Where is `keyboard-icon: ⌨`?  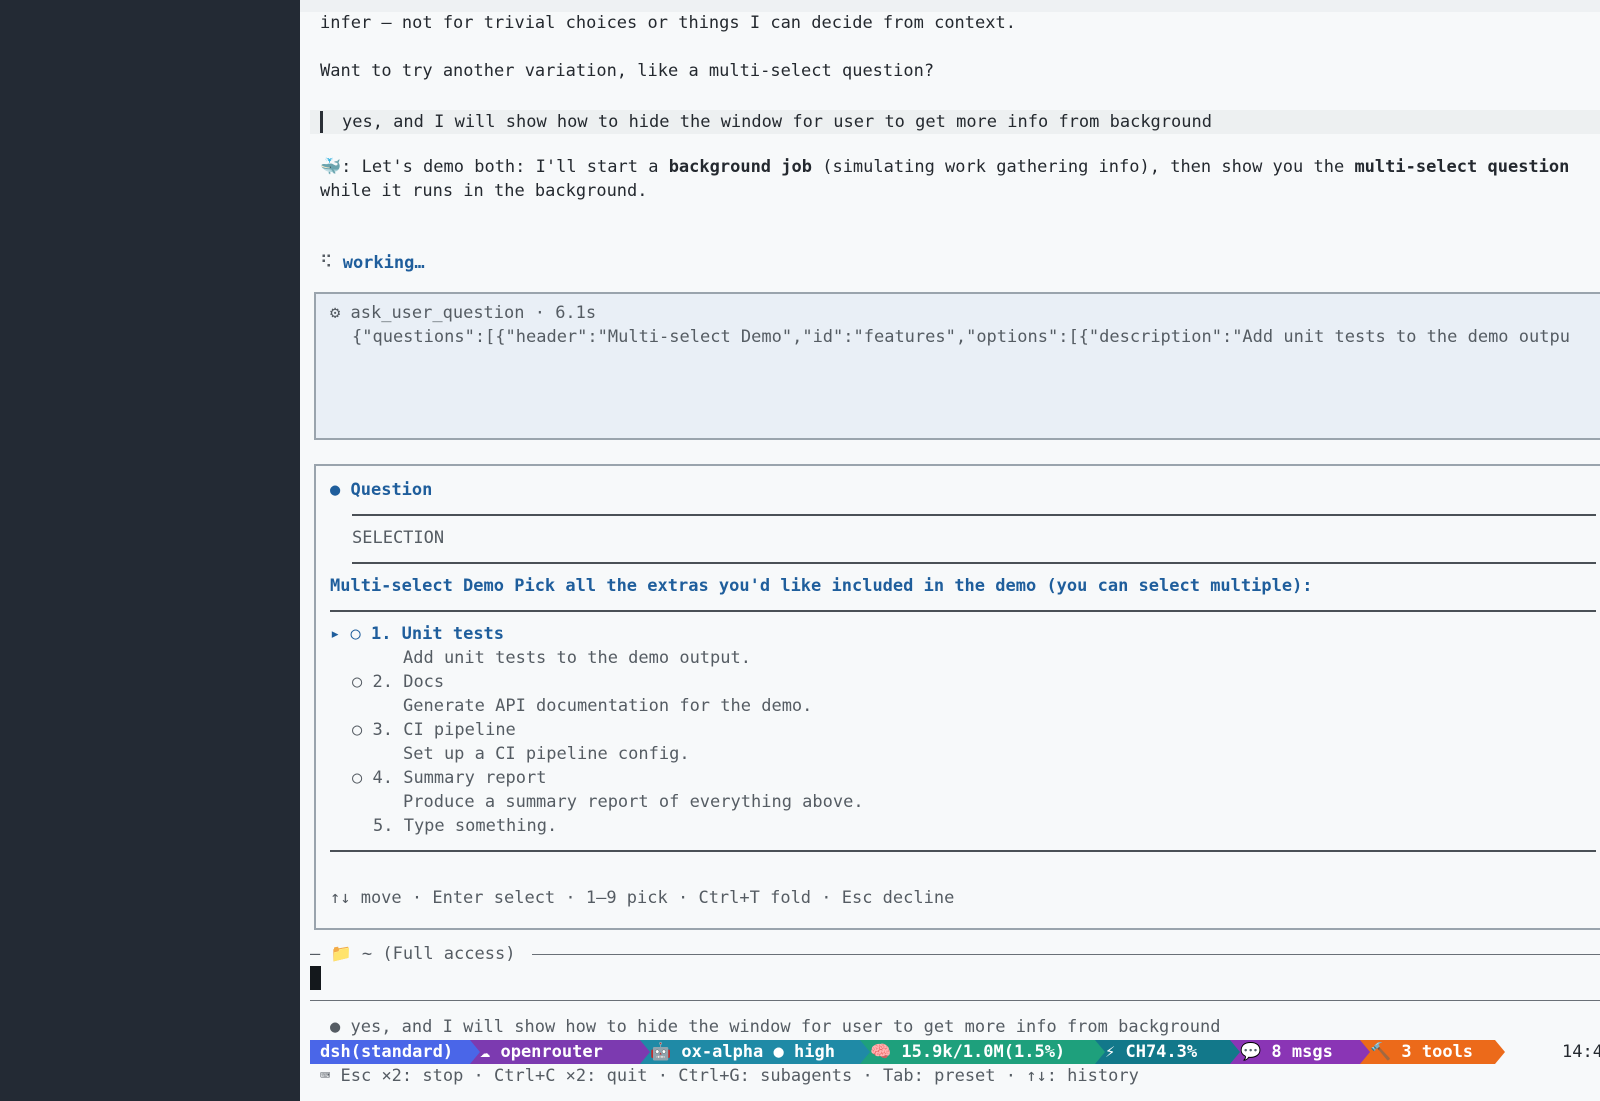 keyboard-icon: ⌨ is located at coordinates (325, 1076).